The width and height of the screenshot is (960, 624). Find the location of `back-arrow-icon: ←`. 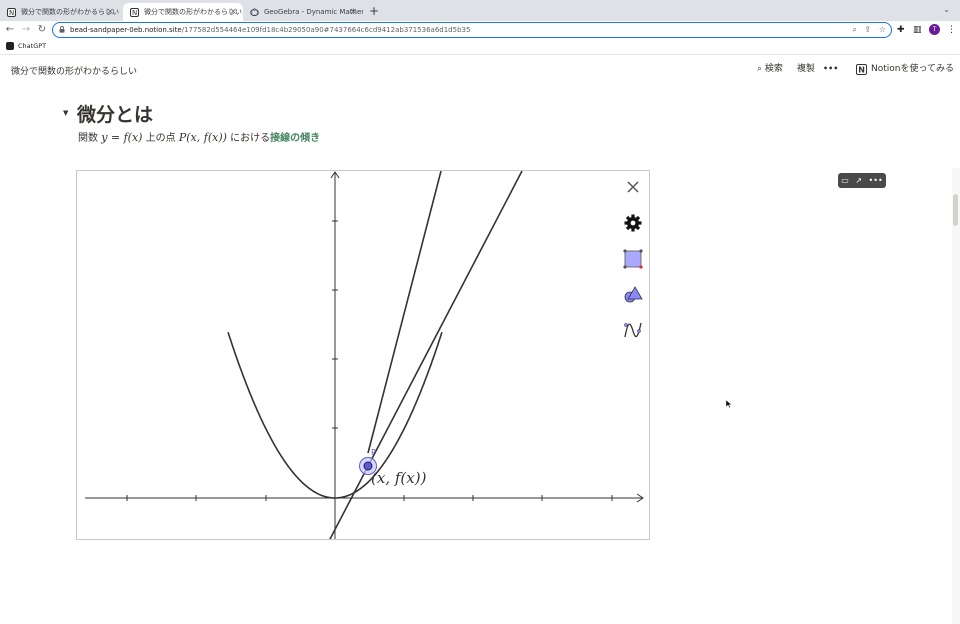

back-arrow-icon: ← is located at coordinates (10, 30).